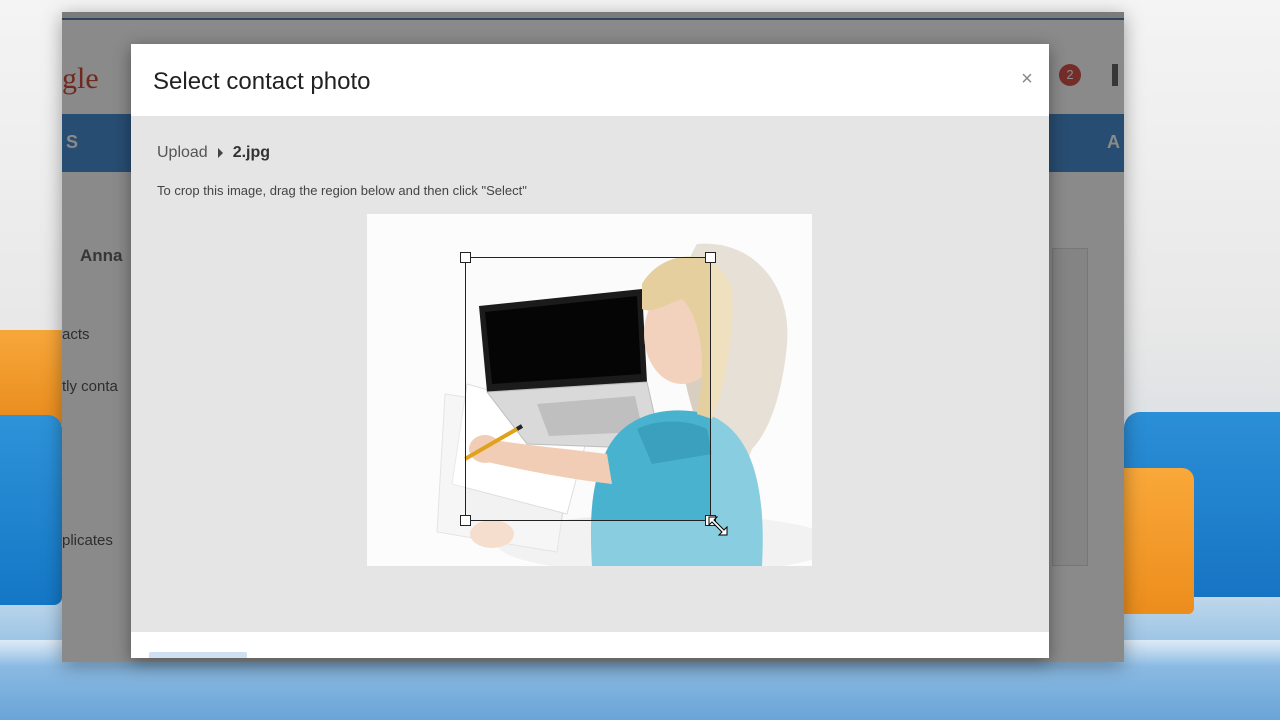  I want to click on dialog-header: Select contact photo ×, so click(590, 80).